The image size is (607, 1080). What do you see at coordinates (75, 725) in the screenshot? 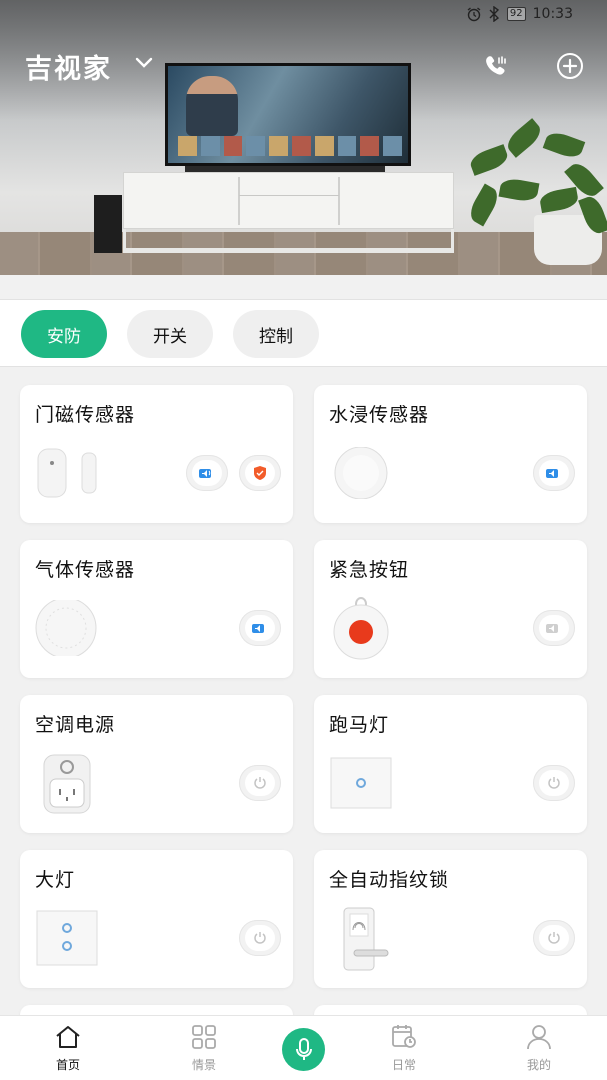
I see `device-name: 空调电源` at bounding box center [75, 725].